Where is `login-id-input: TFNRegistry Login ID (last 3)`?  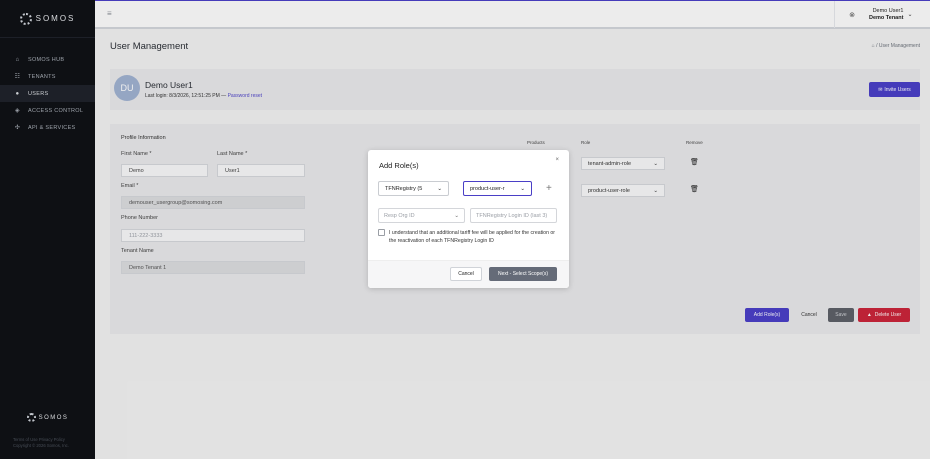
login-id-input: TFNRegistry Login ID (last 3) is located at coordinates (513, 215).